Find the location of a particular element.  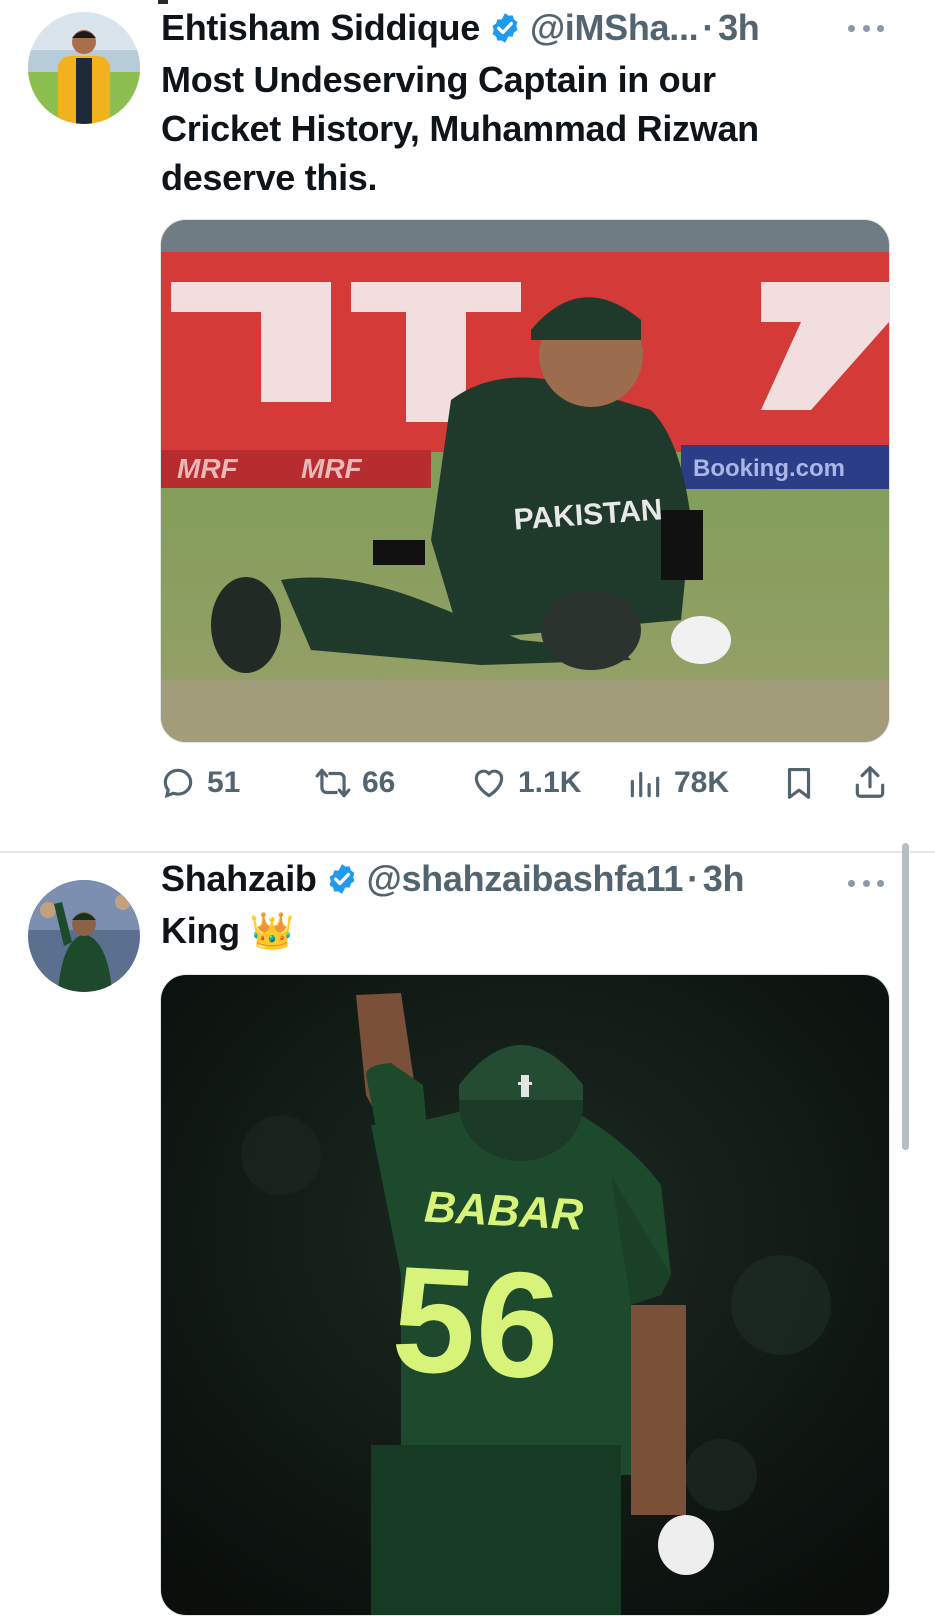

tweet-text: King 👑 is located at coordinates (228, 930).